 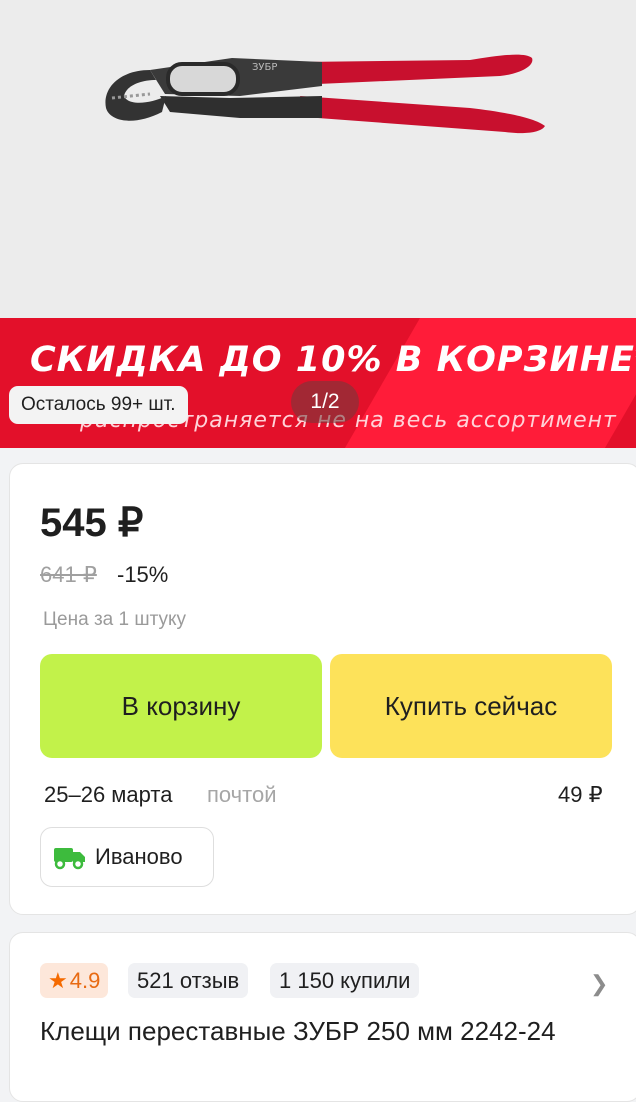 I want to click on product-title: Клещи переставные ЗУБР 250 мм 2242-24, so click(x=298, y=1031).